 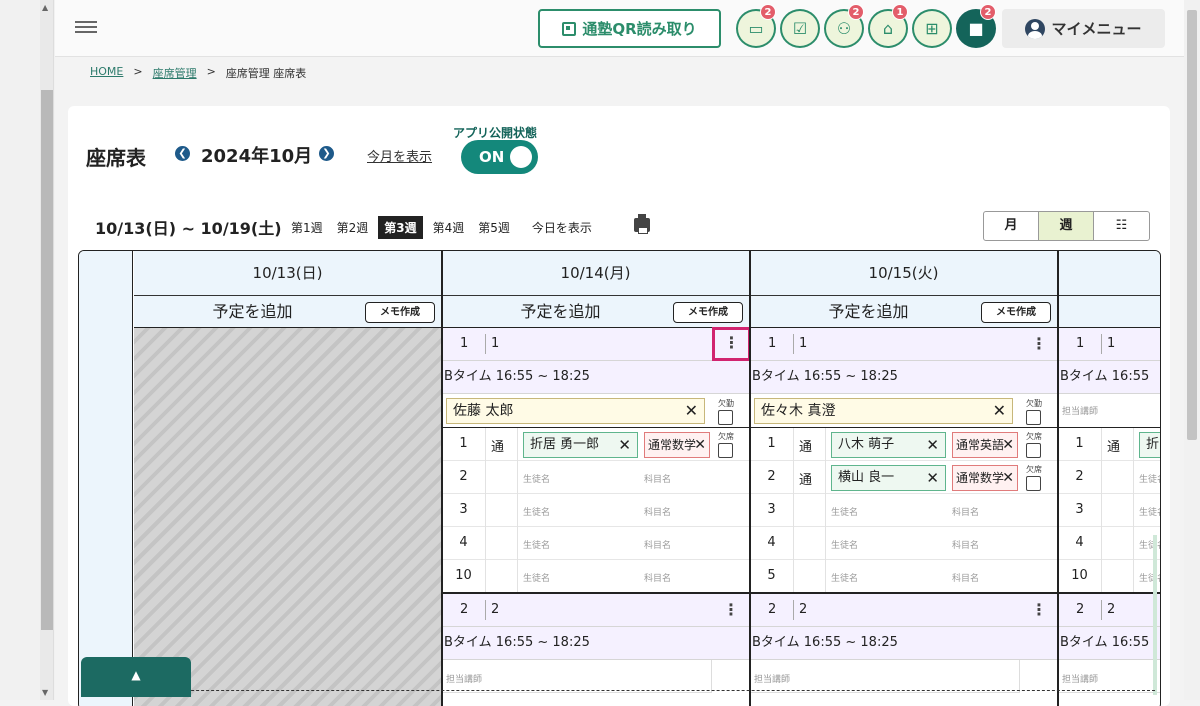 What do you see at coordinates (45, 7) in the screenshot?
I see `scroll-up-icon: ▲` at bounding box center [45, 7].